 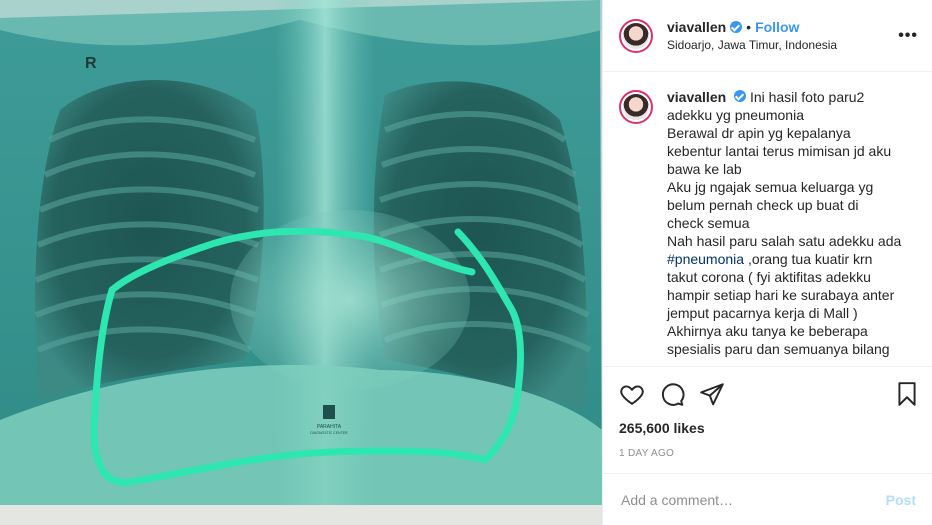 I want to click on caption-line: takut corona ( fyi aktifitas adekku, so click(x=769, y=277).